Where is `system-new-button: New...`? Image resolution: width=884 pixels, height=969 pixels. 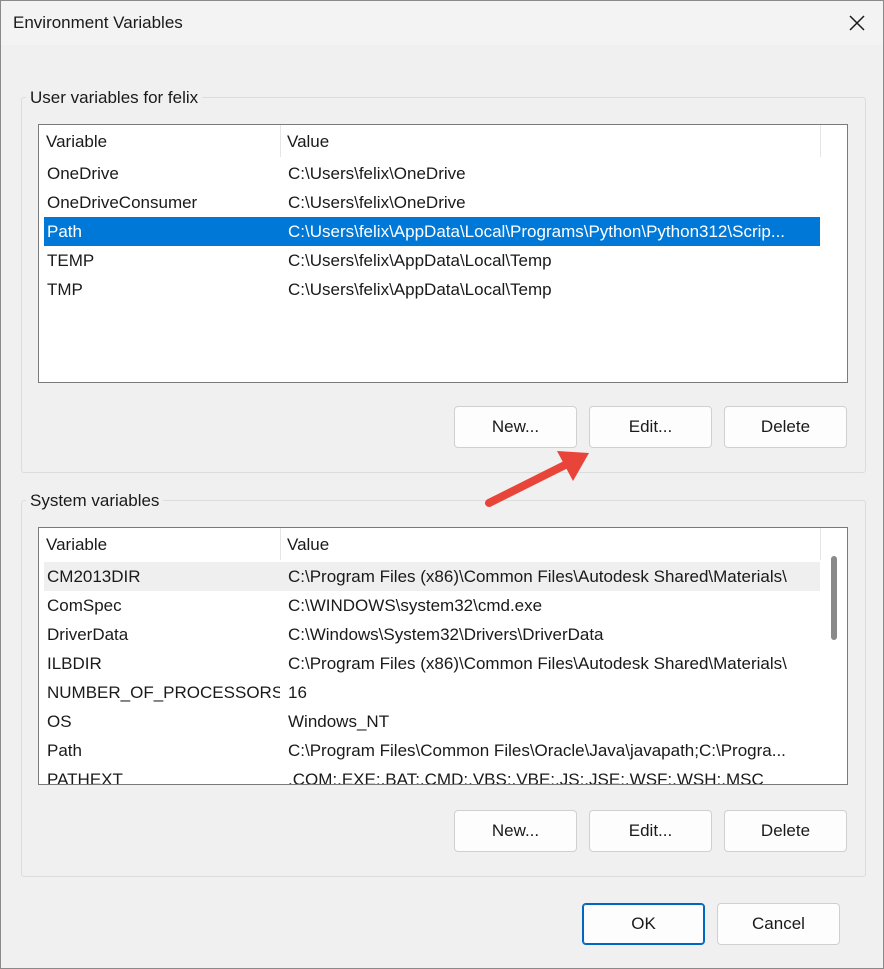
system-new-button: New... is located at coordinates (515, 831).